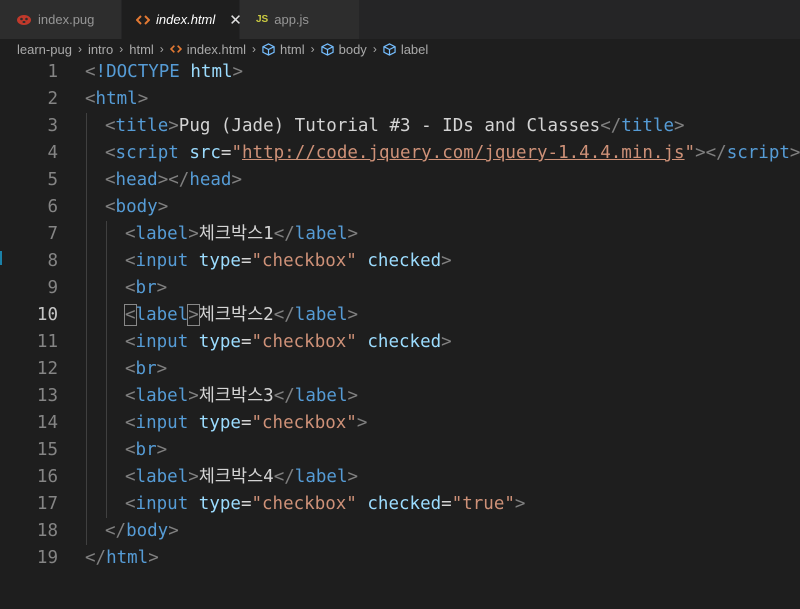 The image size is (800, 609). Describe the element at coordinates (352, 49) in the screenshot. I see `breadcrumb-symbol-label: body` at that location.